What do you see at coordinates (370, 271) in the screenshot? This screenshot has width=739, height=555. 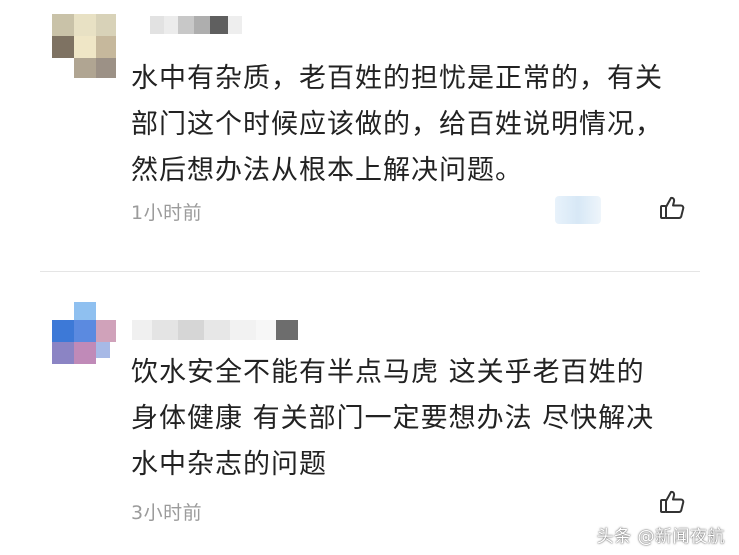 I see `comment-divider` at bounding box center [370, 271].